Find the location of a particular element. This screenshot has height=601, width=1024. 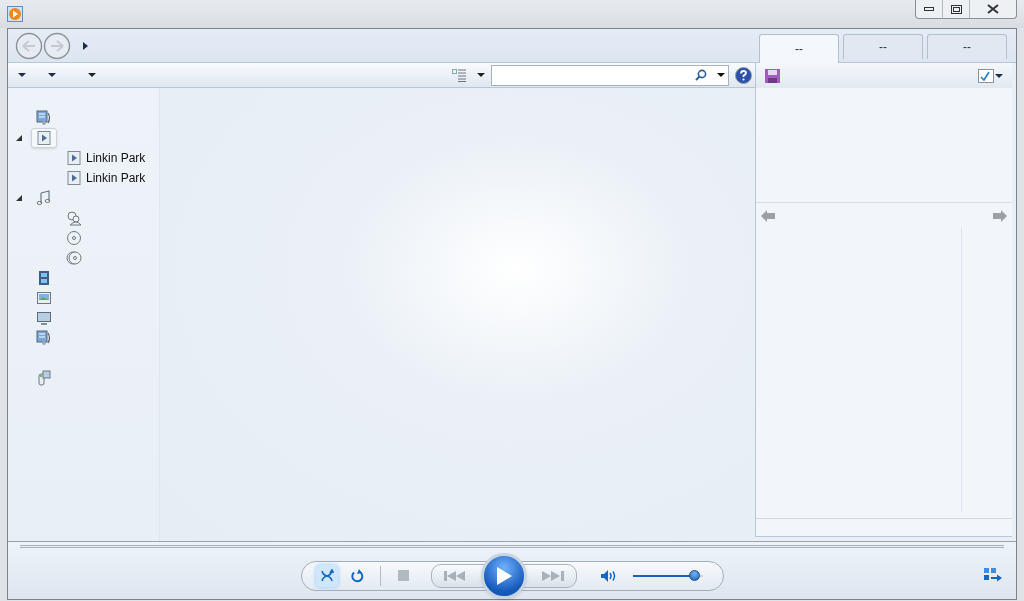

play-icon is located at coordinates (503, 575).